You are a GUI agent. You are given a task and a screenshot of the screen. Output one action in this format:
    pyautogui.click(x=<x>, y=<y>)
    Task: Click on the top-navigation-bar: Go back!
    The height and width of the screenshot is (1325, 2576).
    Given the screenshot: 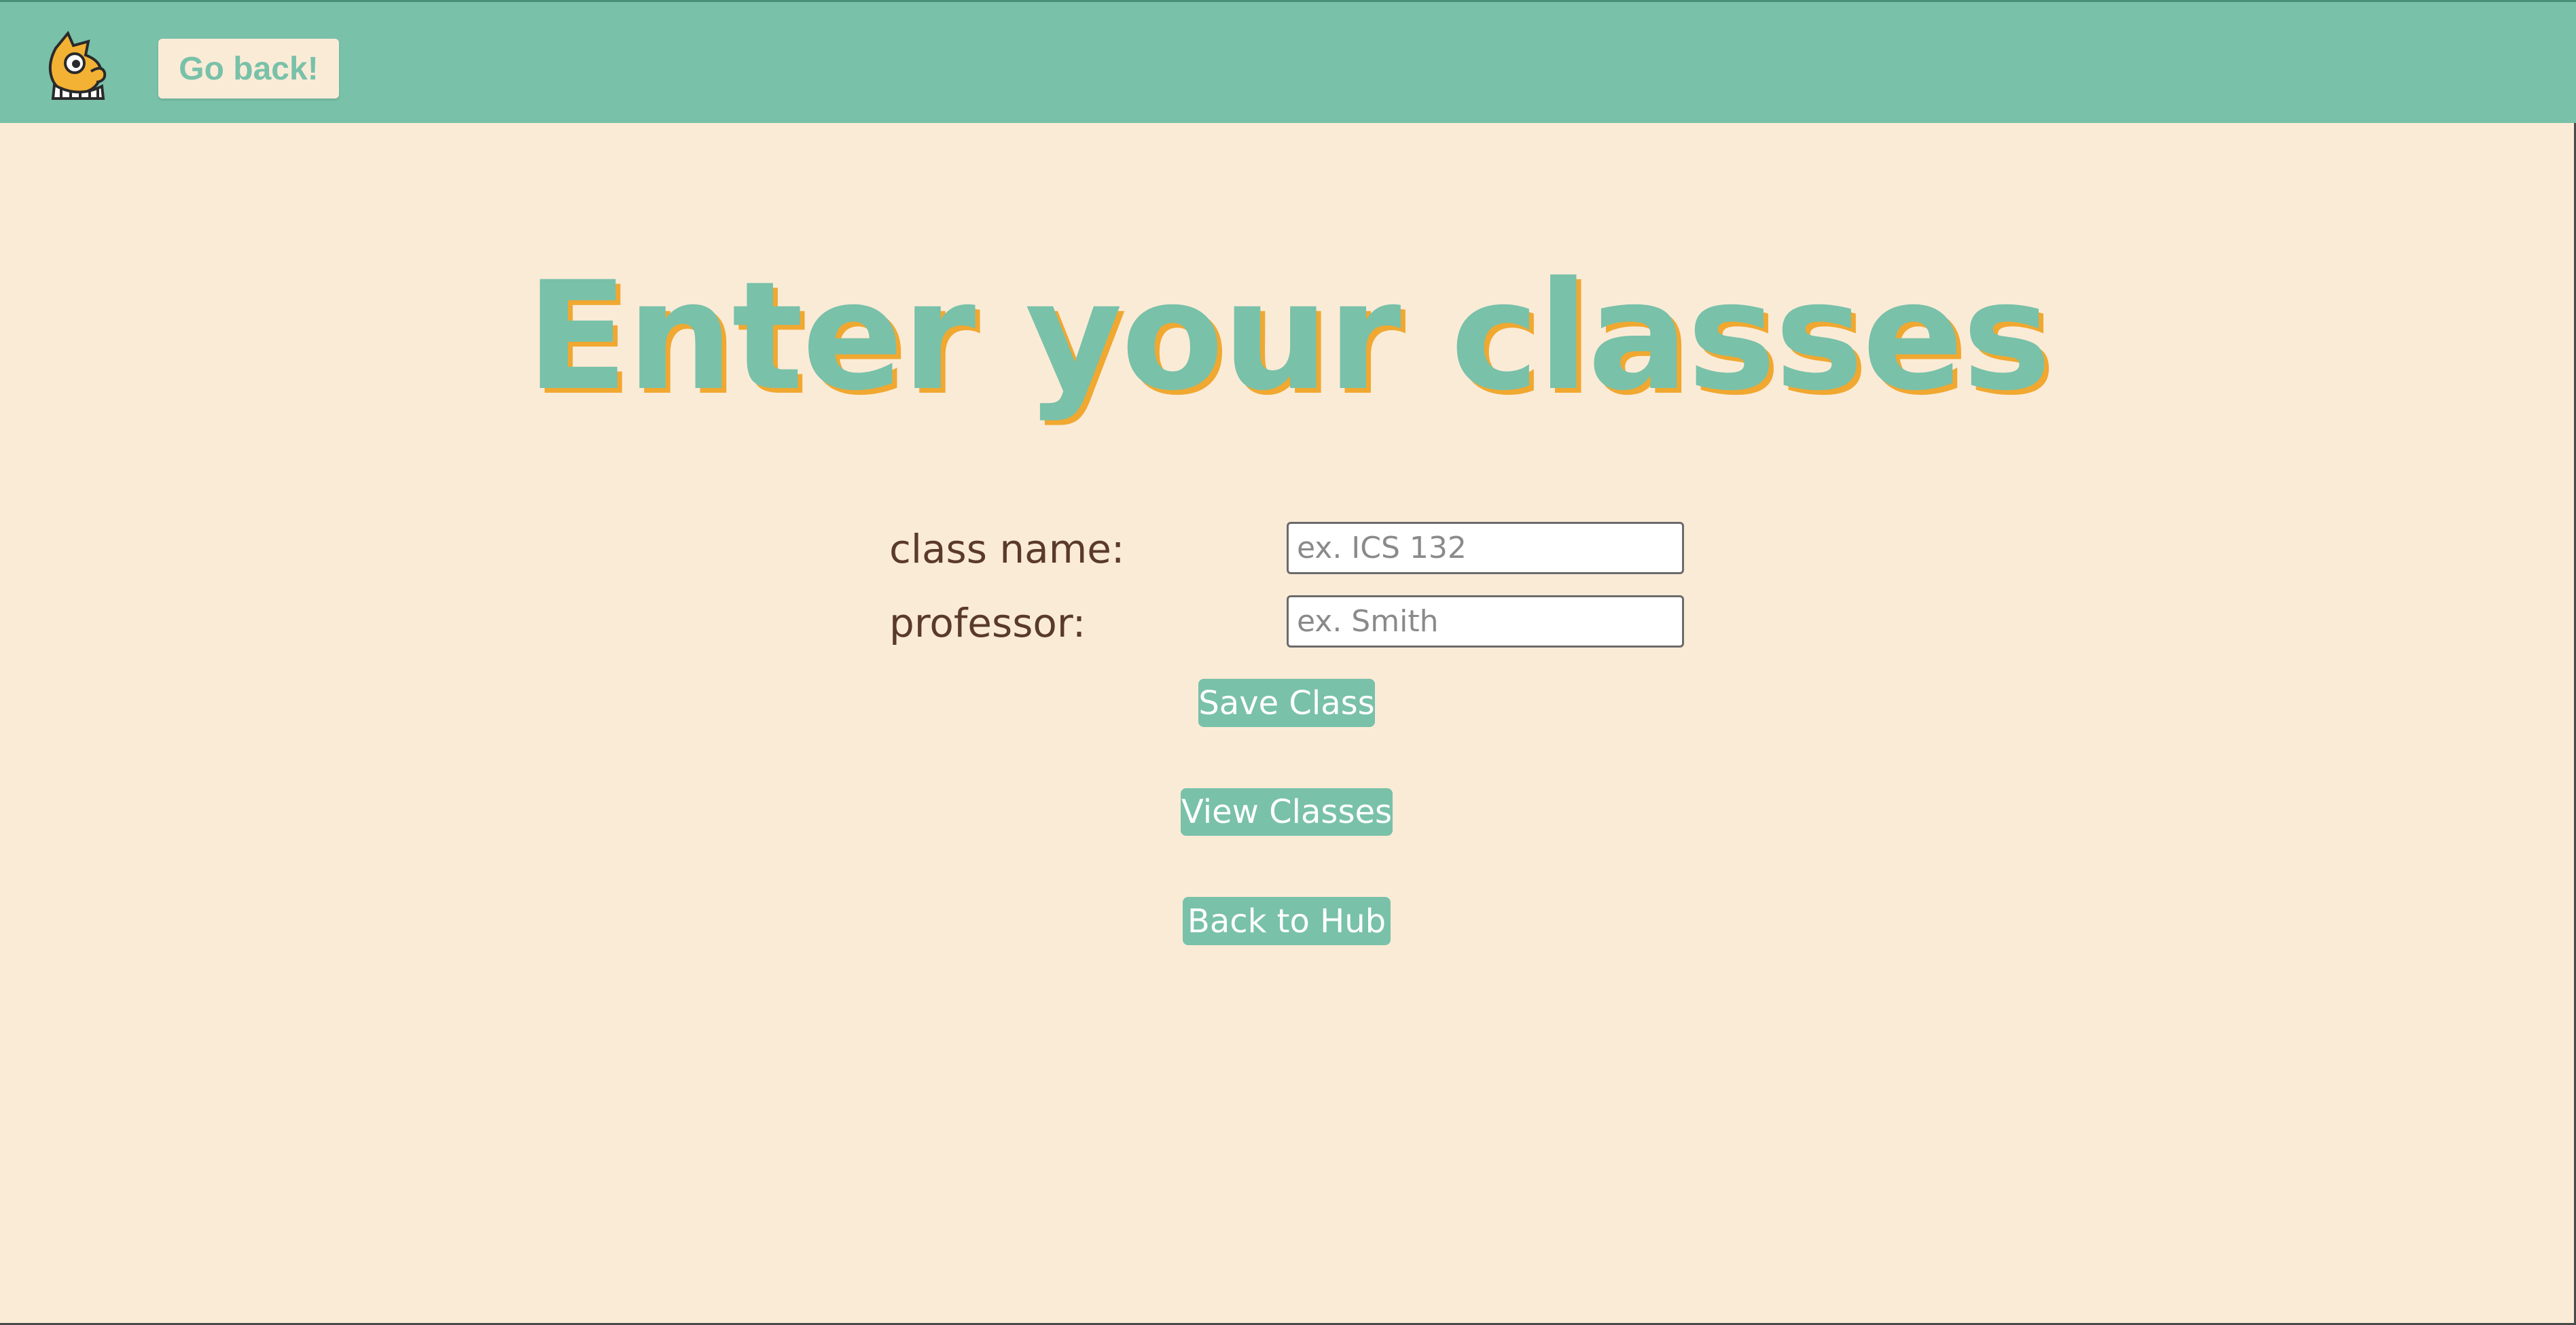 What is the action you would take?
    pyautogui.click(x=1288, y=61)
    